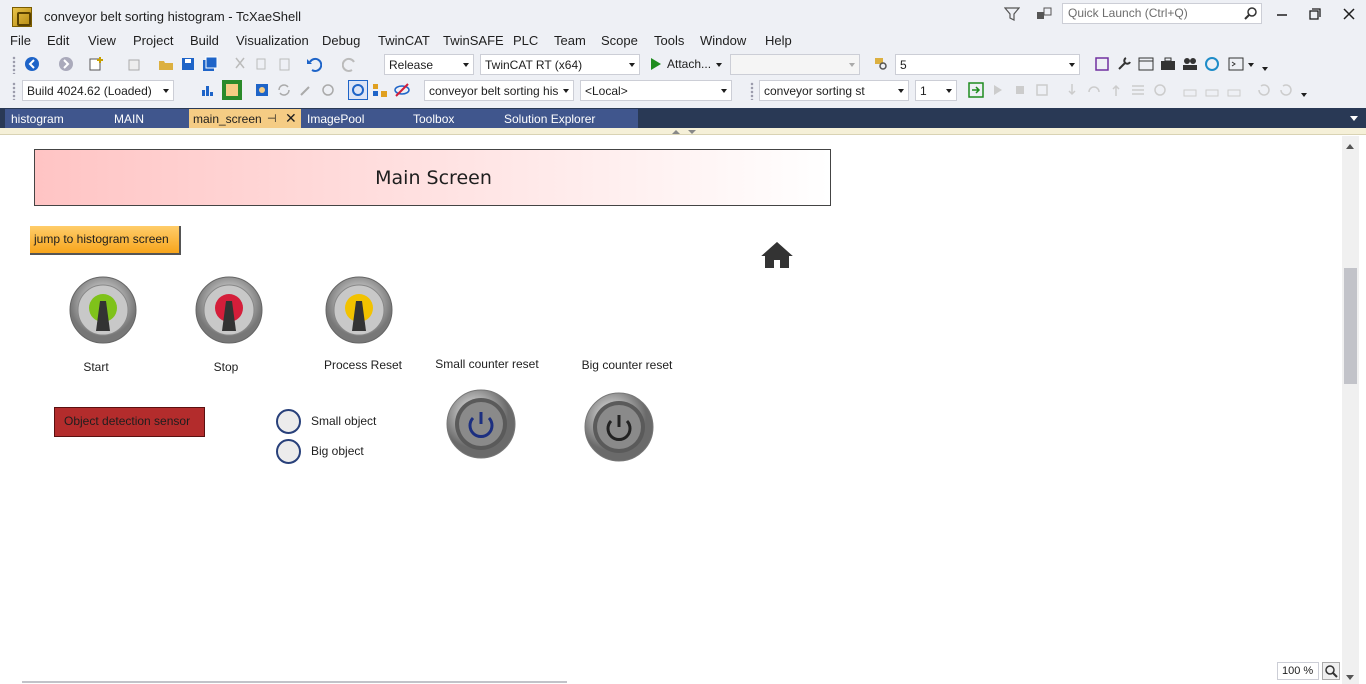  What do you see at coordinates (341, 40) in the screenshot?
I see `menu-debug: Debug` at bounding box center [341, 40].